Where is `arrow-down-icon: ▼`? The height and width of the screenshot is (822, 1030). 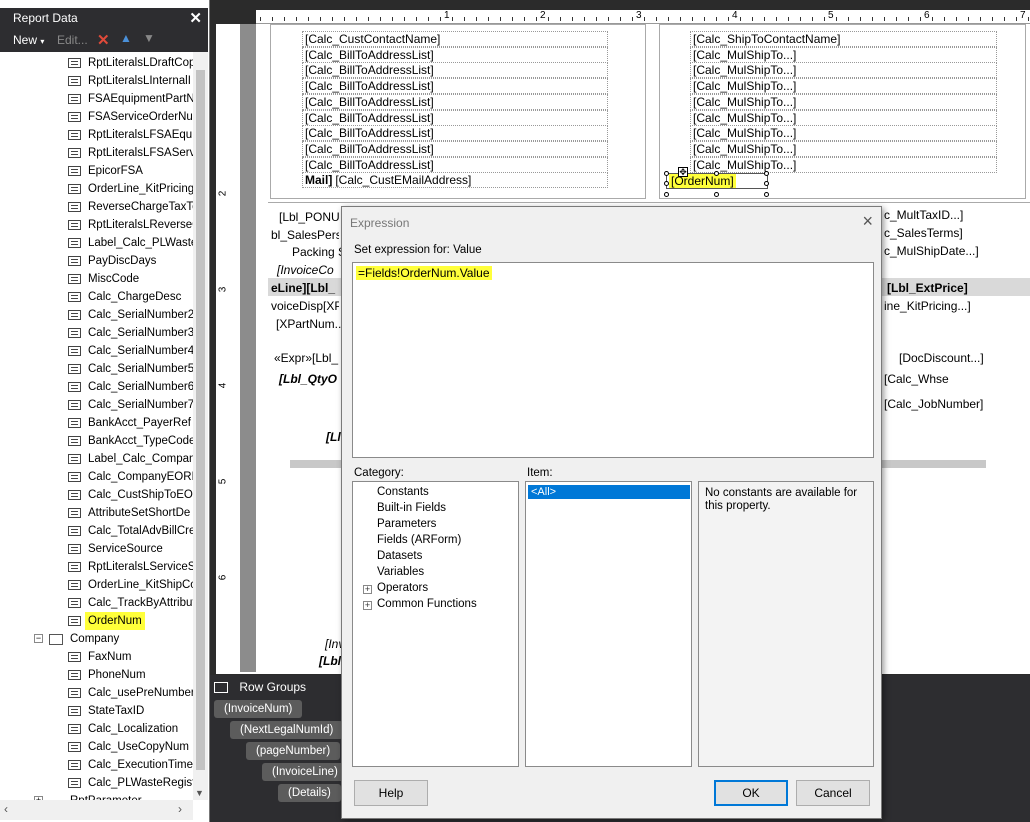
arrow-down-icon: ▼ is located at coordinates (149, 38).